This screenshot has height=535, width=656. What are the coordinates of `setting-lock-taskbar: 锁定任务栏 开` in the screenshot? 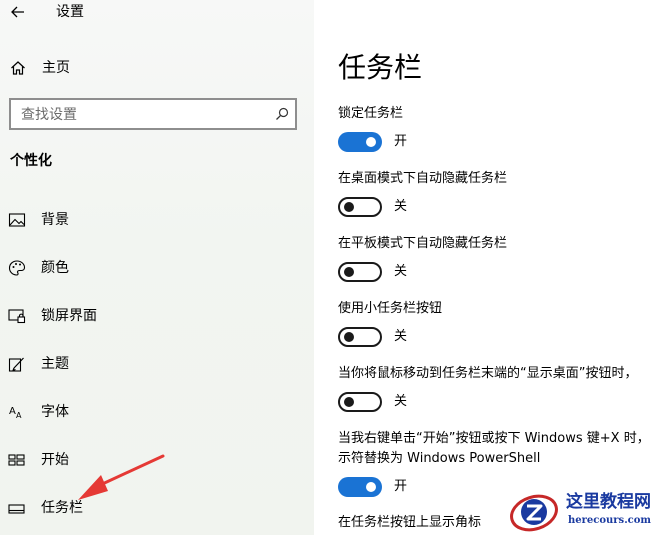 It's located at (497, 131).